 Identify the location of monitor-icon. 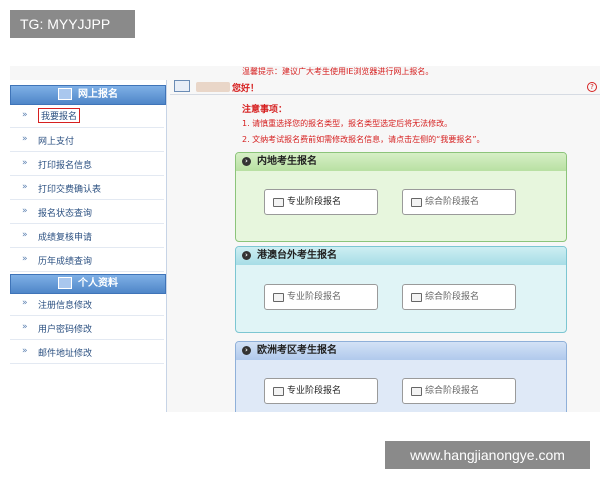
(65, 94).